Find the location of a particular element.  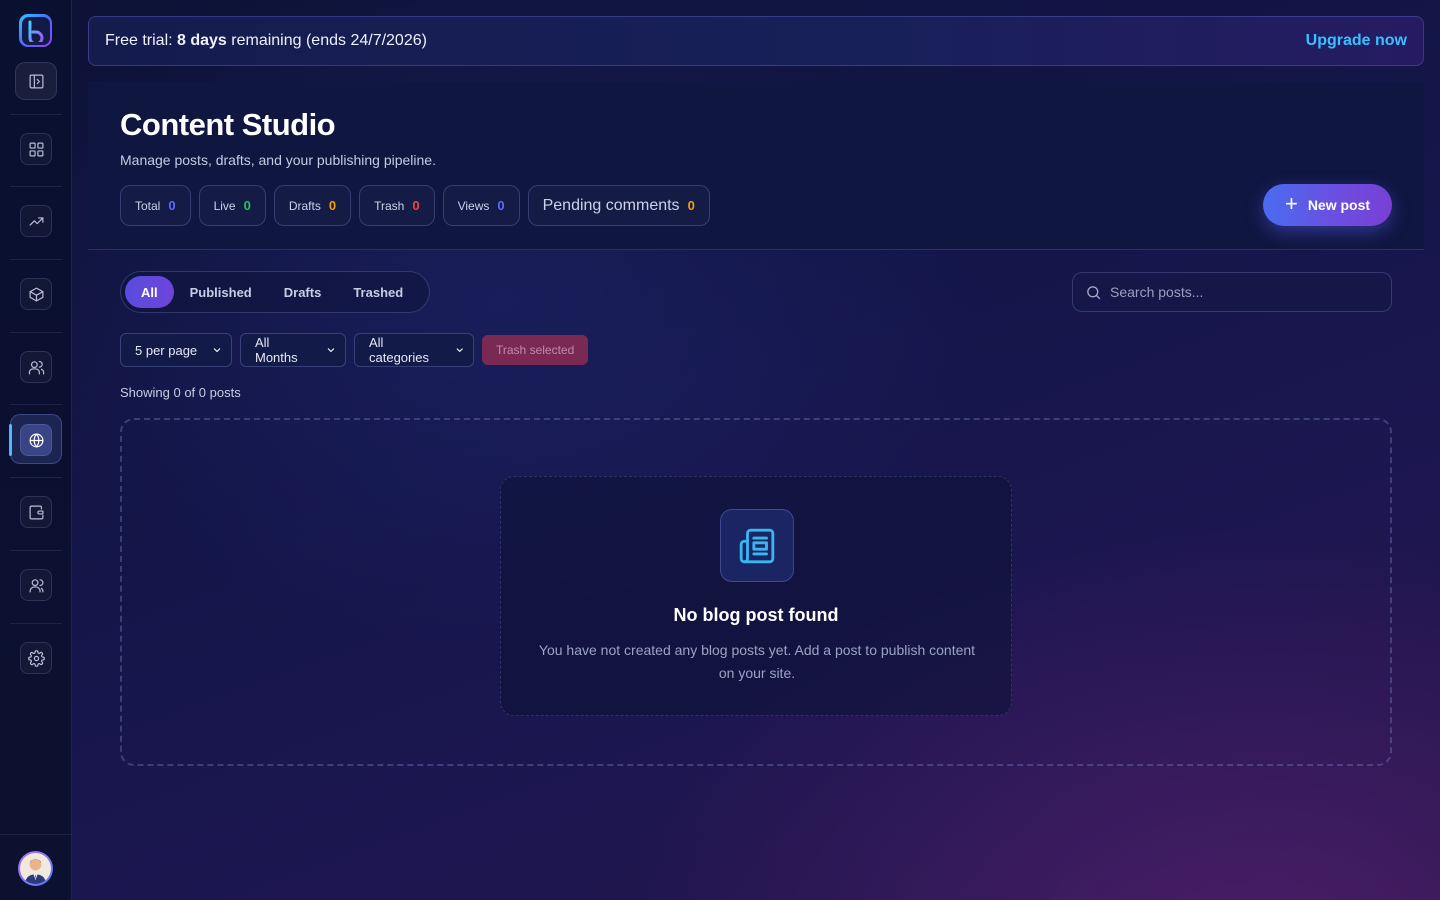

users-icon is located at coordinates (36, 367).